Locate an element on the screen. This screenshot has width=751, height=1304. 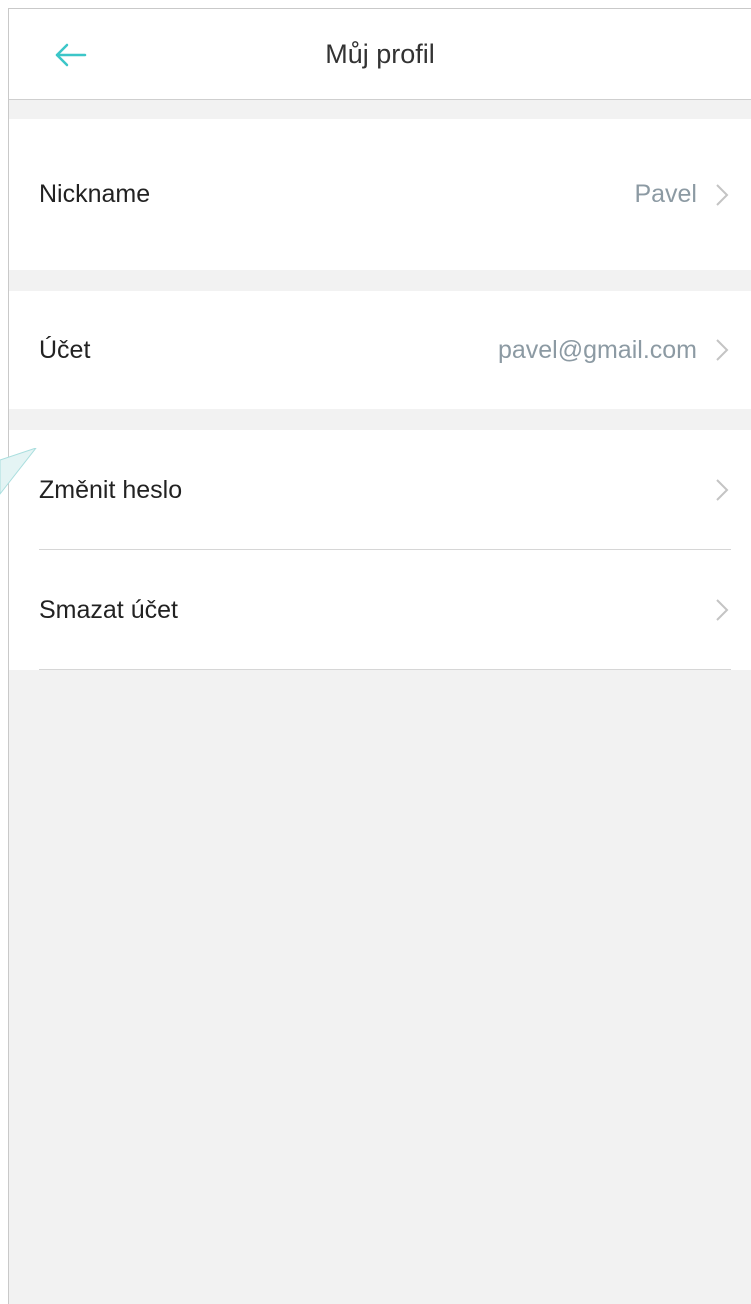
nickname-section: Nickname Pavel is located at coordinates (380, 194).